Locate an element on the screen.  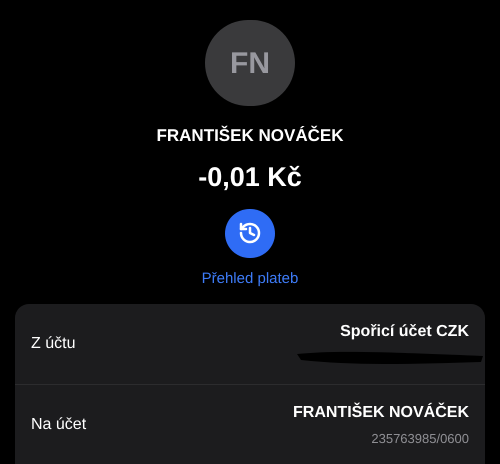
detail-value: FRANTIŠEK NOVÁČEK is located at coordinates (380, 412).